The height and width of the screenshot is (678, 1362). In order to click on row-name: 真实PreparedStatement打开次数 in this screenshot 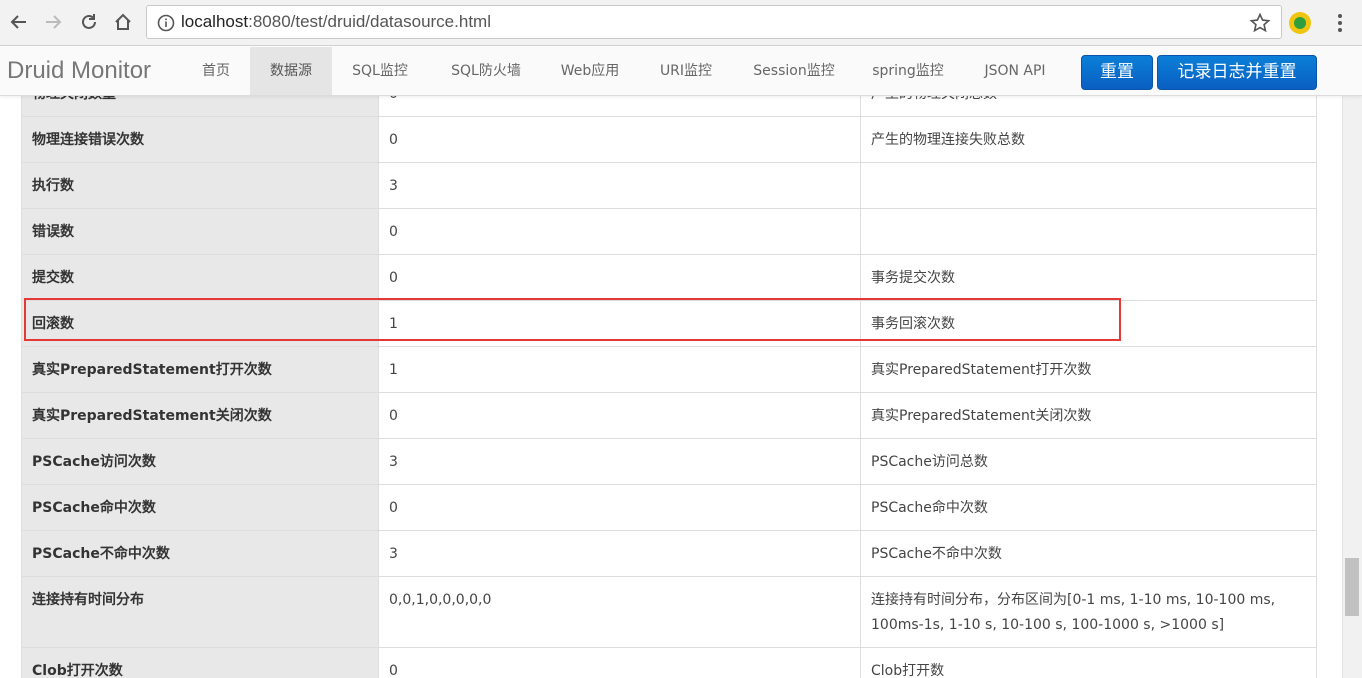, I will do `click(200, 369)`.